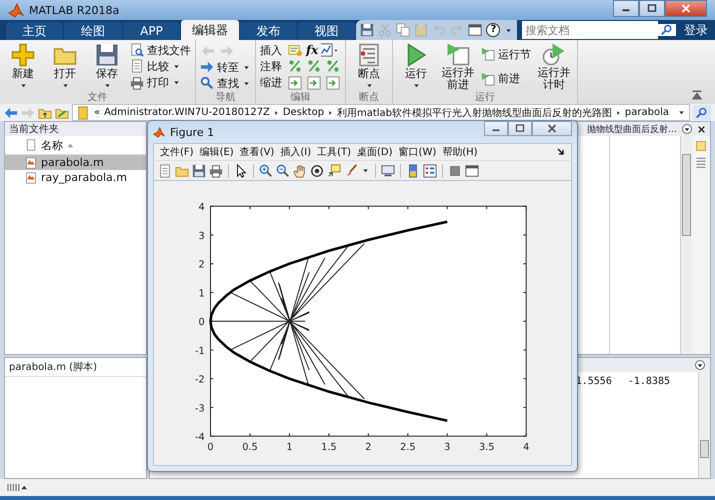 Image resolution: width=715 pixels, height=500 pixels. Describe the element at coordinates (296, 152) in the screenshot. I see `menu-item: 插入(I)` at that location.